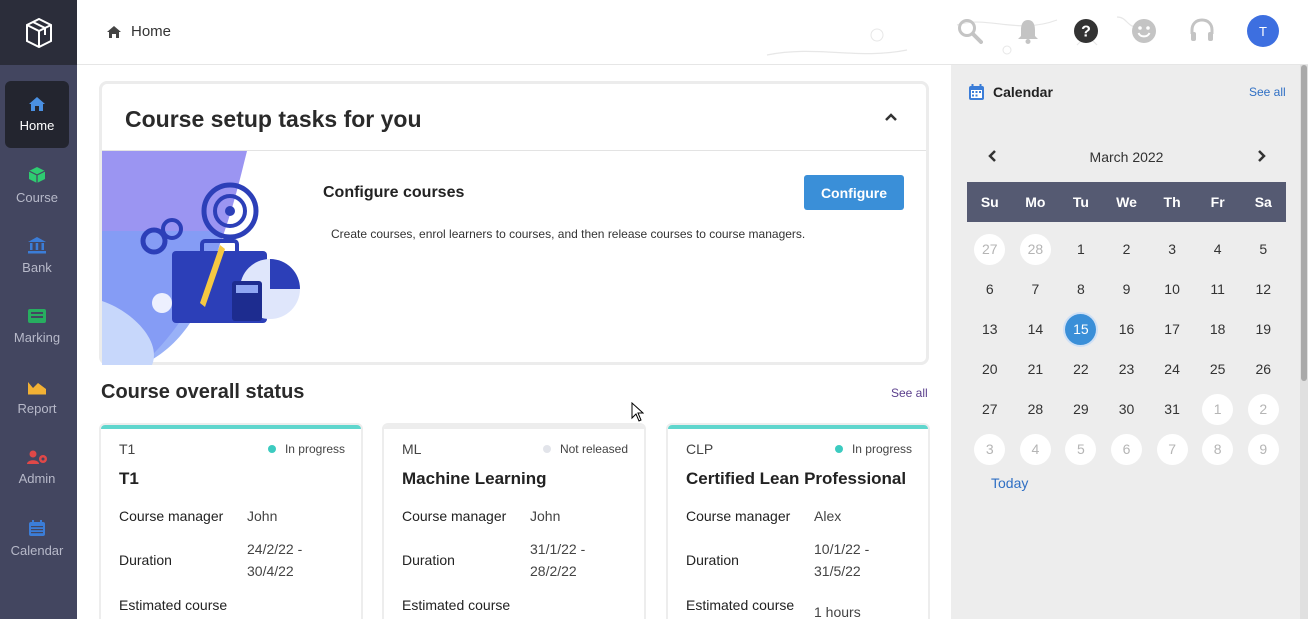 This screenshot has height=619, width=1308. Describe the element at coordinates (692, 32) in the screenshot. I see `top-header: Home ? T` at that location.